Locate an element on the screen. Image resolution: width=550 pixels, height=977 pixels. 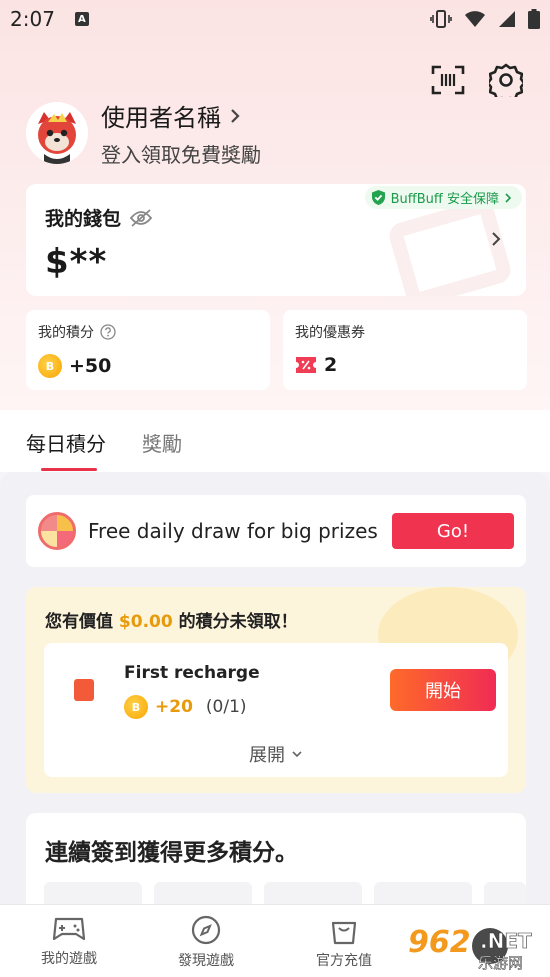
task-progress: (0/1) is located at coordinates (226, 707).